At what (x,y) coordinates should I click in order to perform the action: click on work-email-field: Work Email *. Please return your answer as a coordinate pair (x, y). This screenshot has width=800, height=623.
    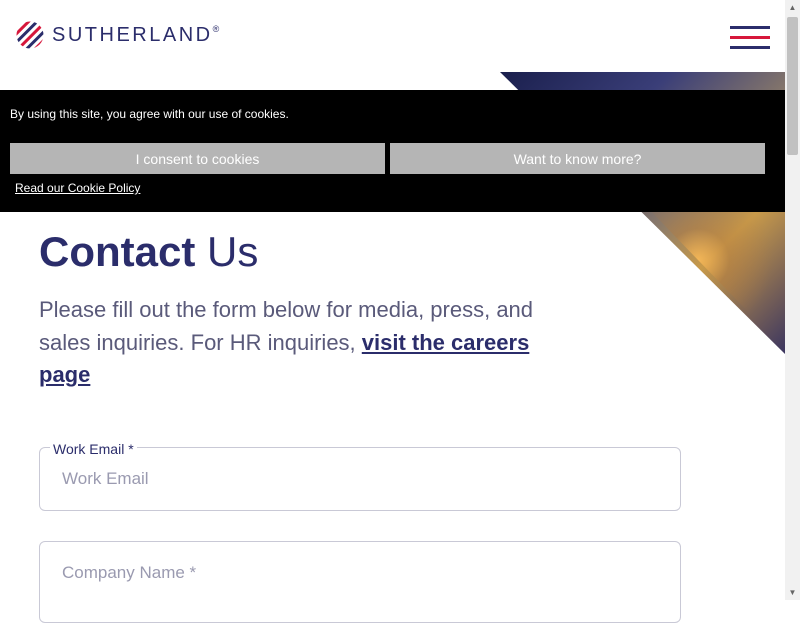
    Looking at the image, I should click on (360, 476).